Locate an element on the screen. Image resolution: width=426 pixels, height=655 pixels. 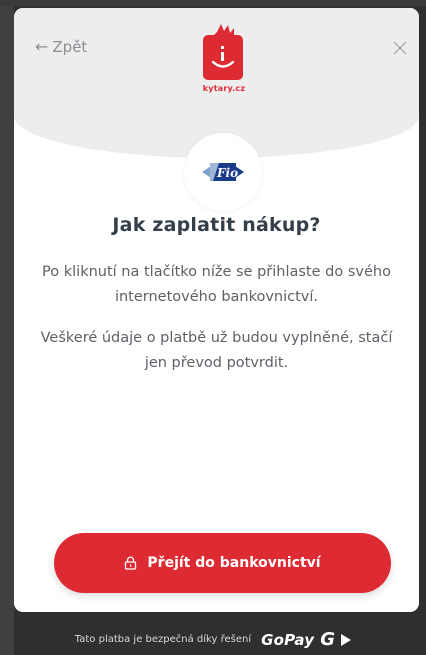
go-to-banking-button: Přejít do bankovnictví is located at coordinates (222, 563).